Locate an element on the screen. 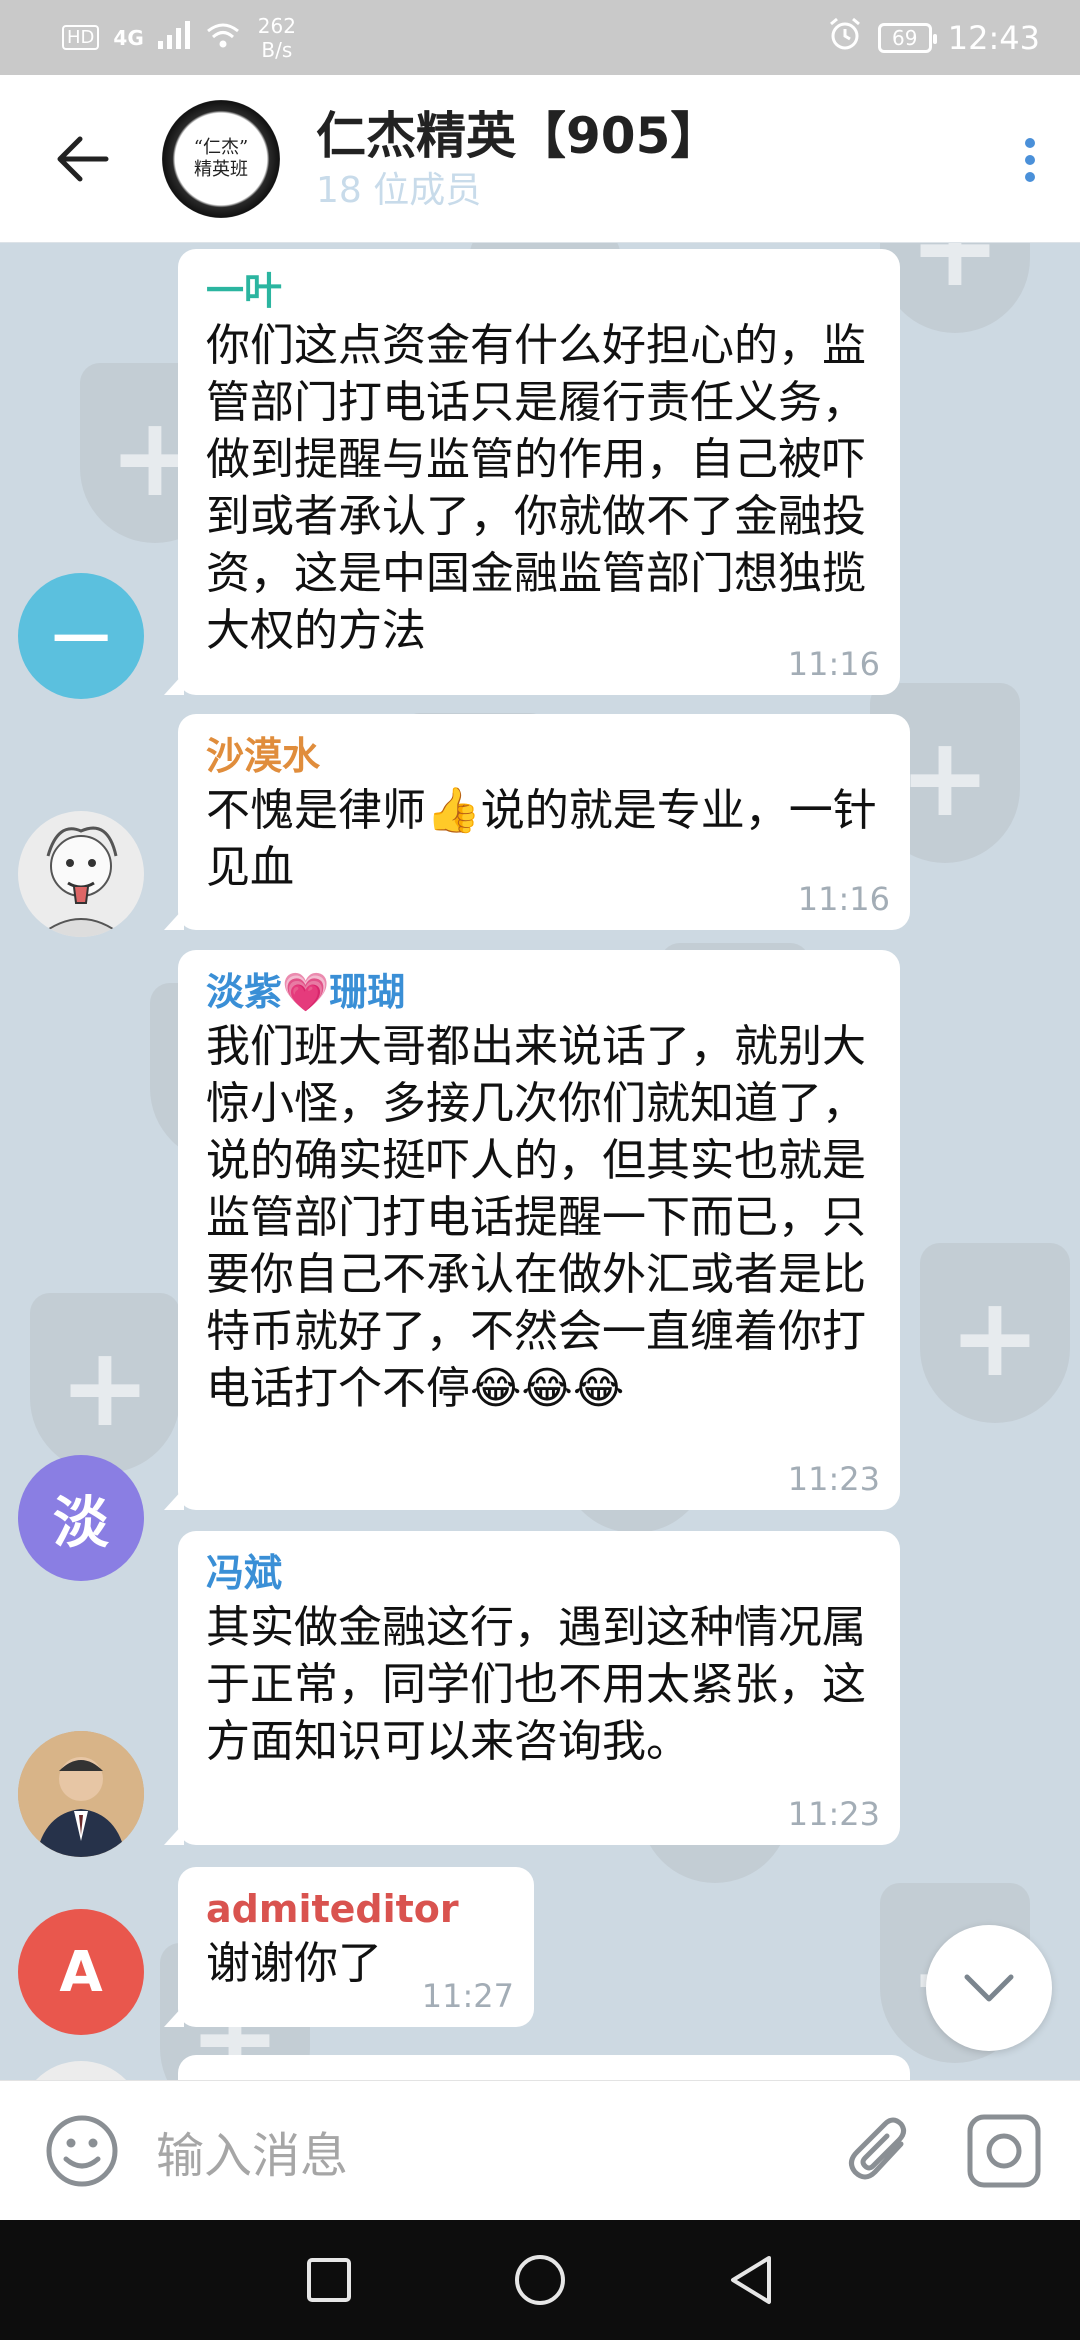 This screenshot has width=1080, height=2340. scroll-down-button is located at coordinates (989, 1988).